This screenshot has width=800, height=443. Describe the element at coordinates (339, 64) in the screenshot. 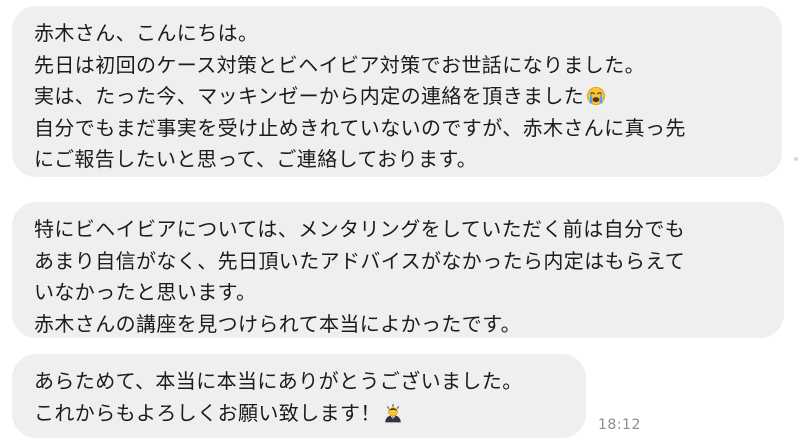

I see `message-line: 先日は初回のケース対策とビヘイビア対策でお世話になりました。` at that location.